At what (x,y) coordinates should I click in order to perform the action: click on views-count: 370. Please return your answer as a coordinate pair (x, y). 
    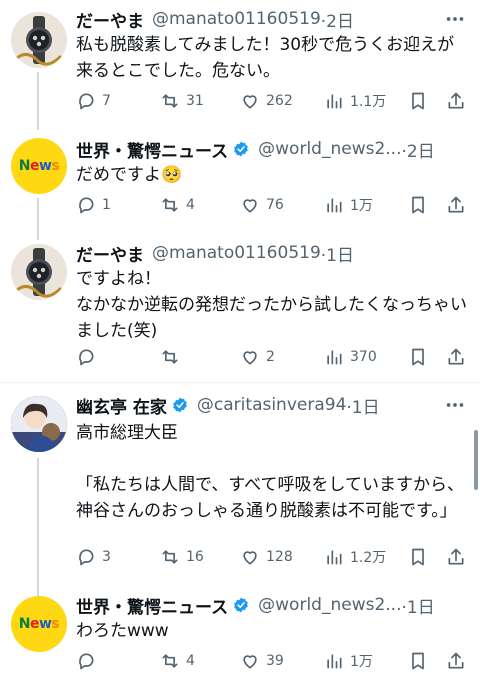
    Looking at the image, I should click on (363, 357).